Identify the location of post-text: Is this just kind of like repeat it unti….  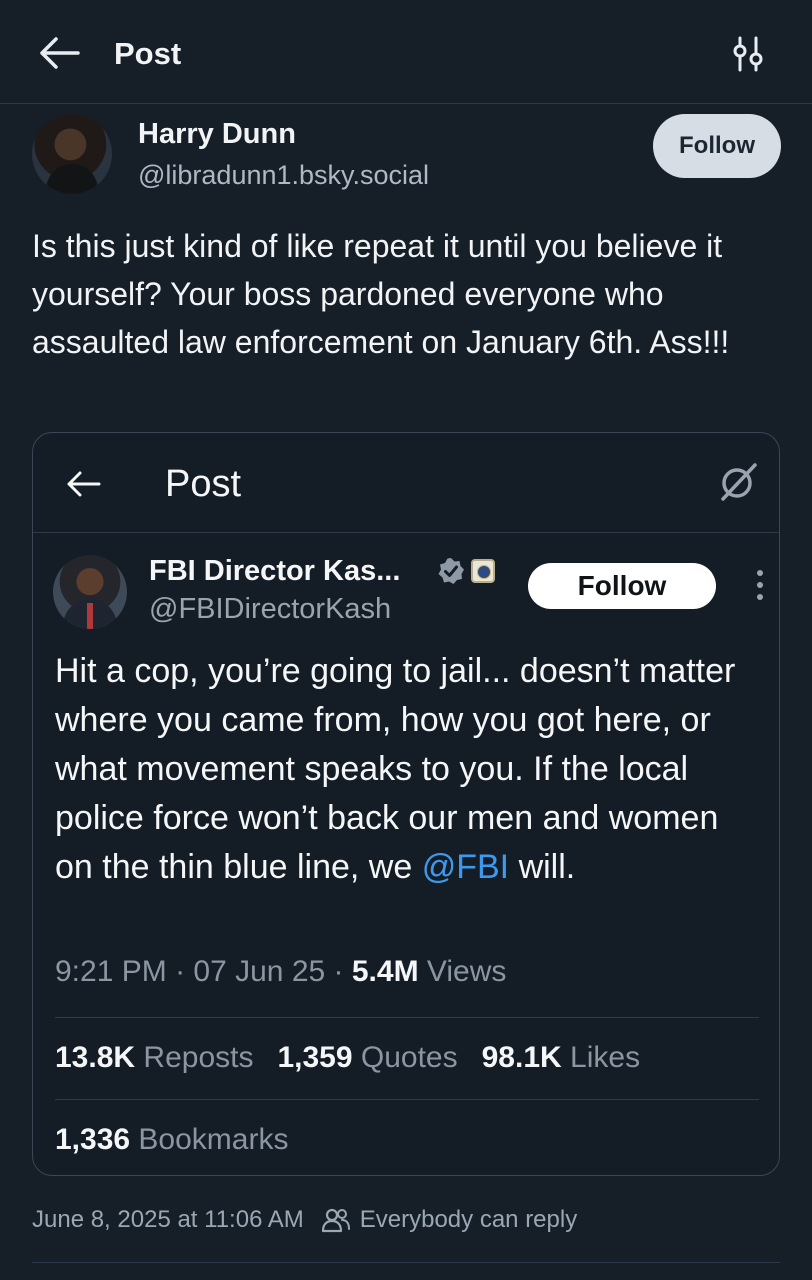
(381, 294).